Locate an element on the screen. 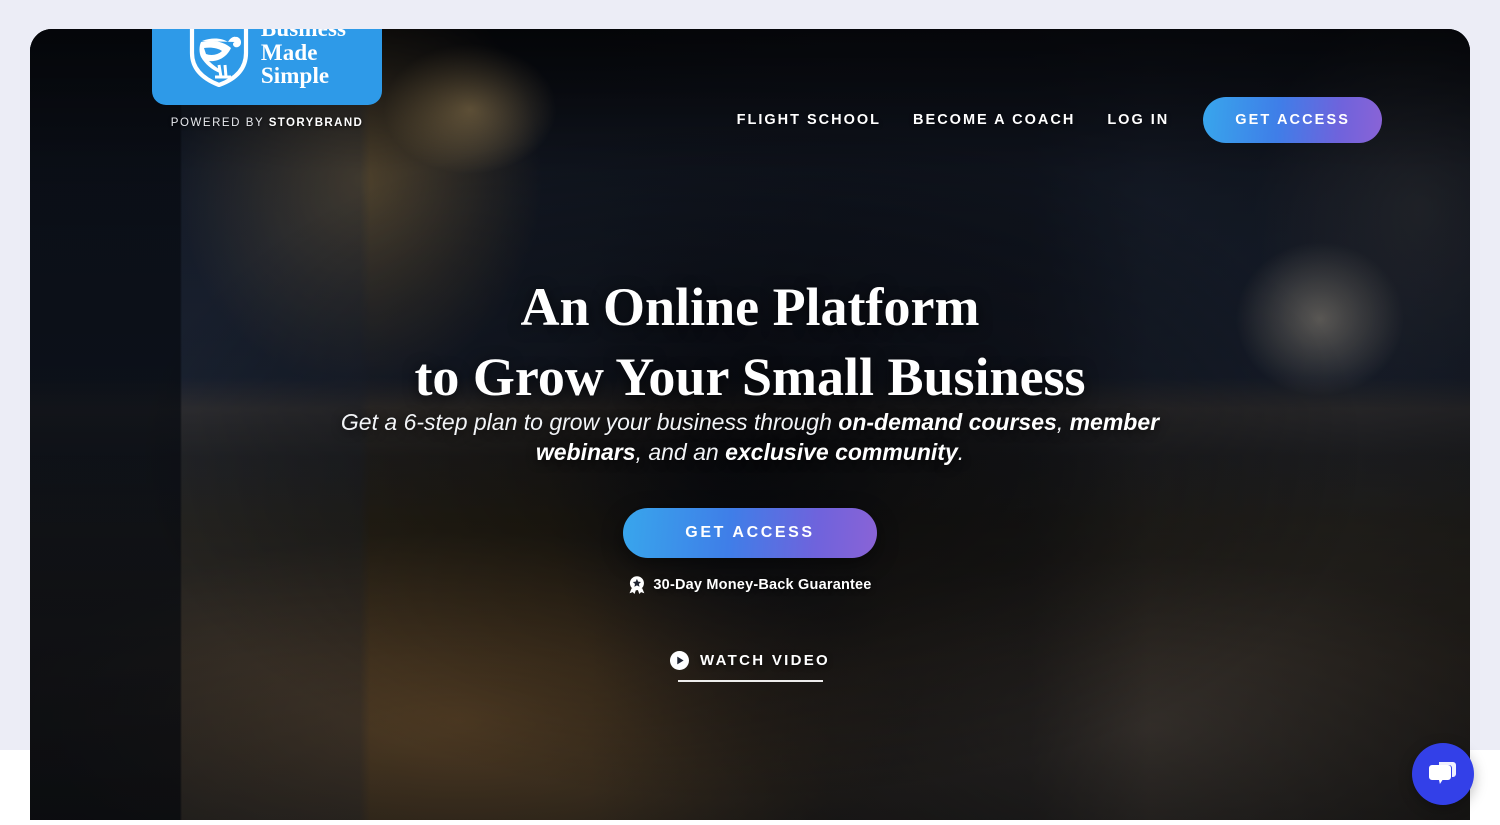 This screenshot has height=825, width=1500. logo-word-line-1: Business is located at coordinates (303, 35).